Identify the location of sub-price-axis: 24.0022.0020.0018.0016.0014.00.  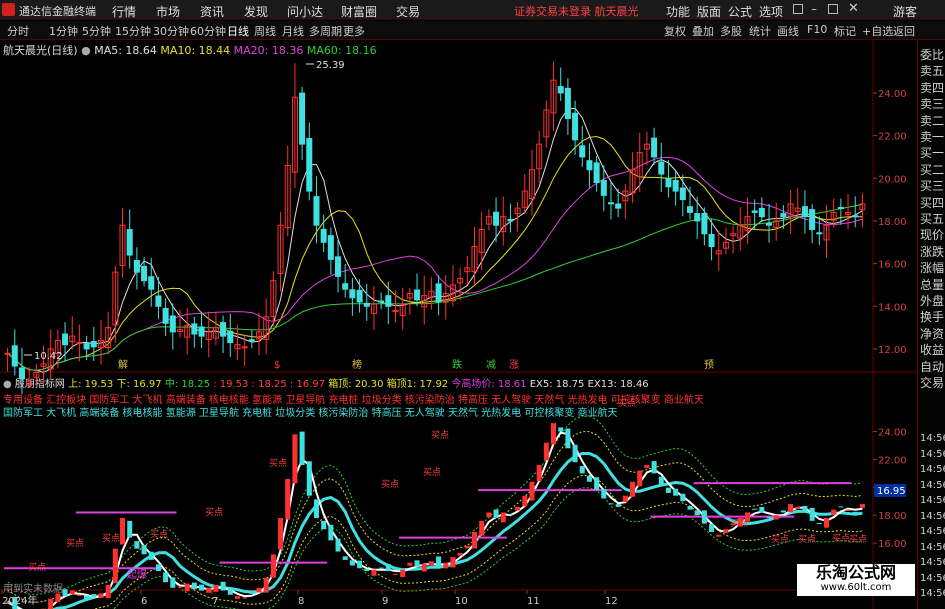
(890, 503).